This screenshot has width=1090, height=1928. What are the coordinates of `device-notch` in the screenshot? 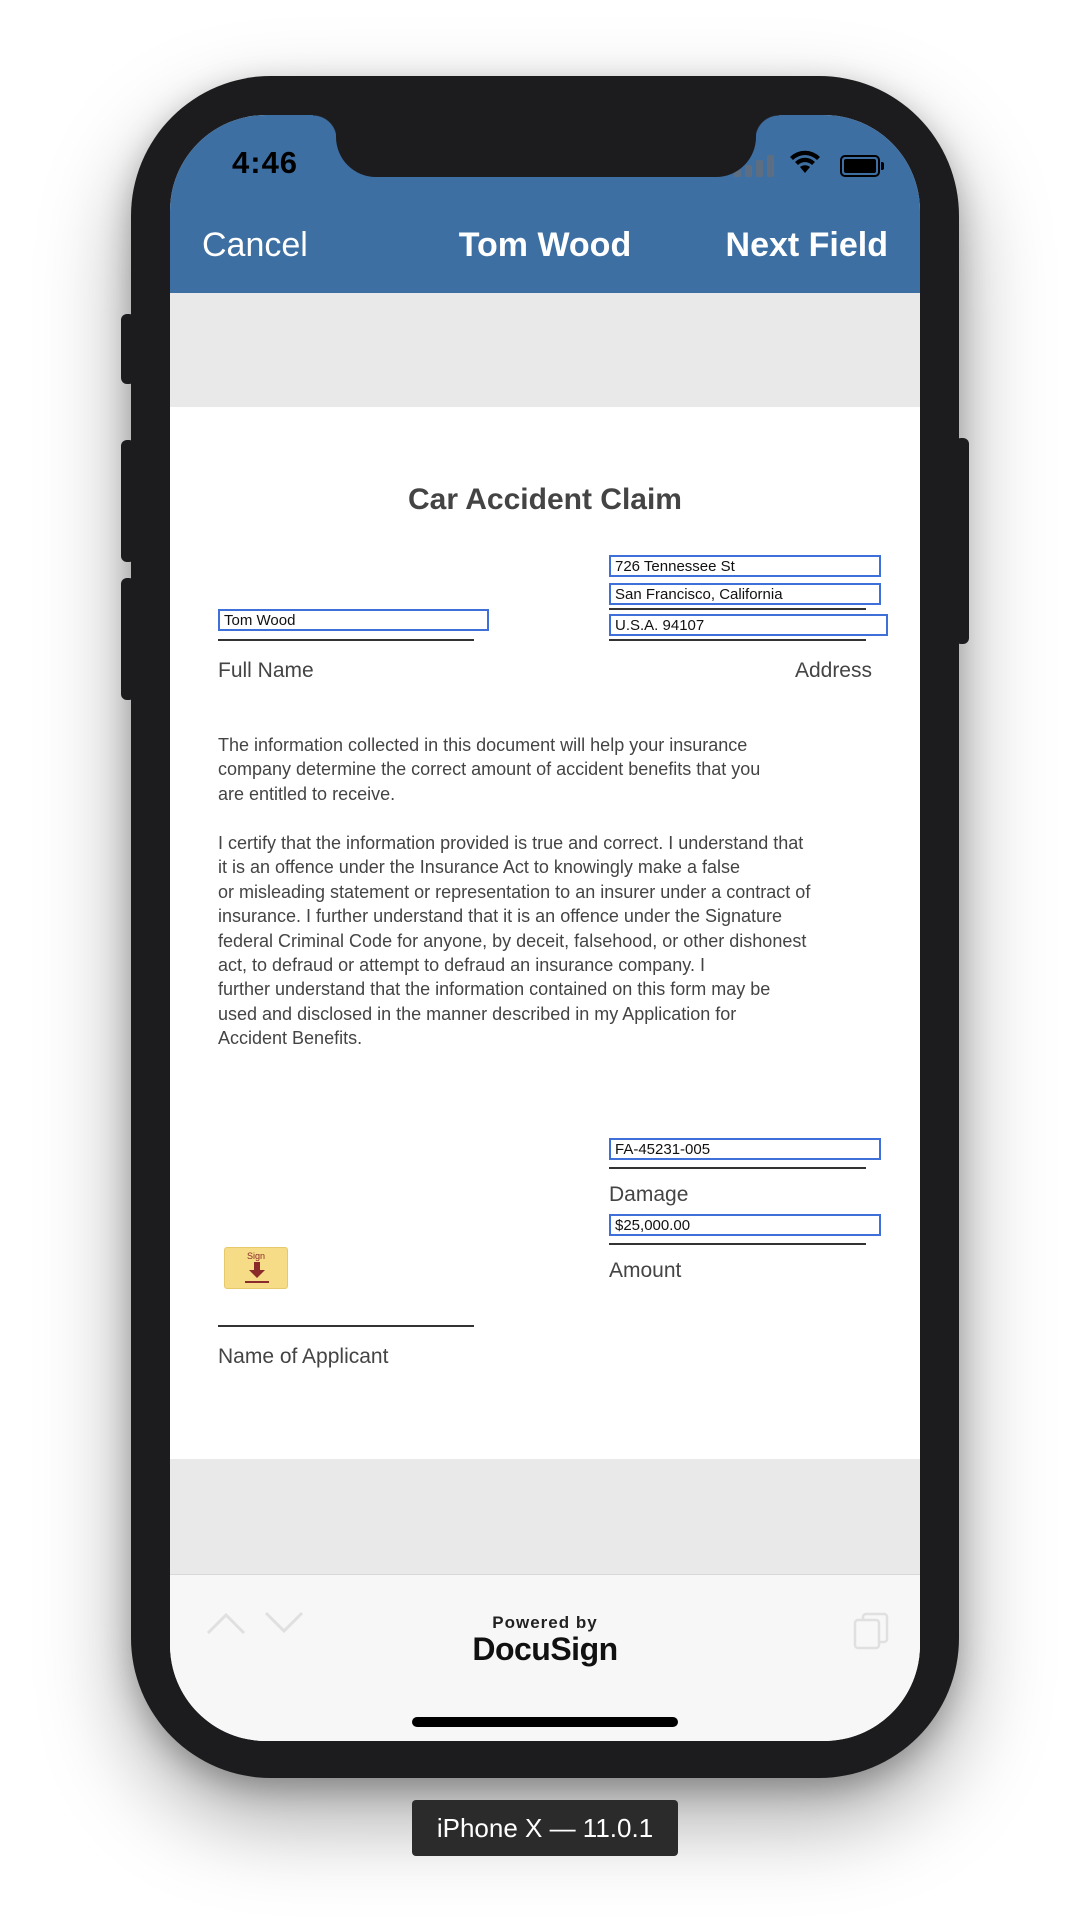 It's located at (546, 146).